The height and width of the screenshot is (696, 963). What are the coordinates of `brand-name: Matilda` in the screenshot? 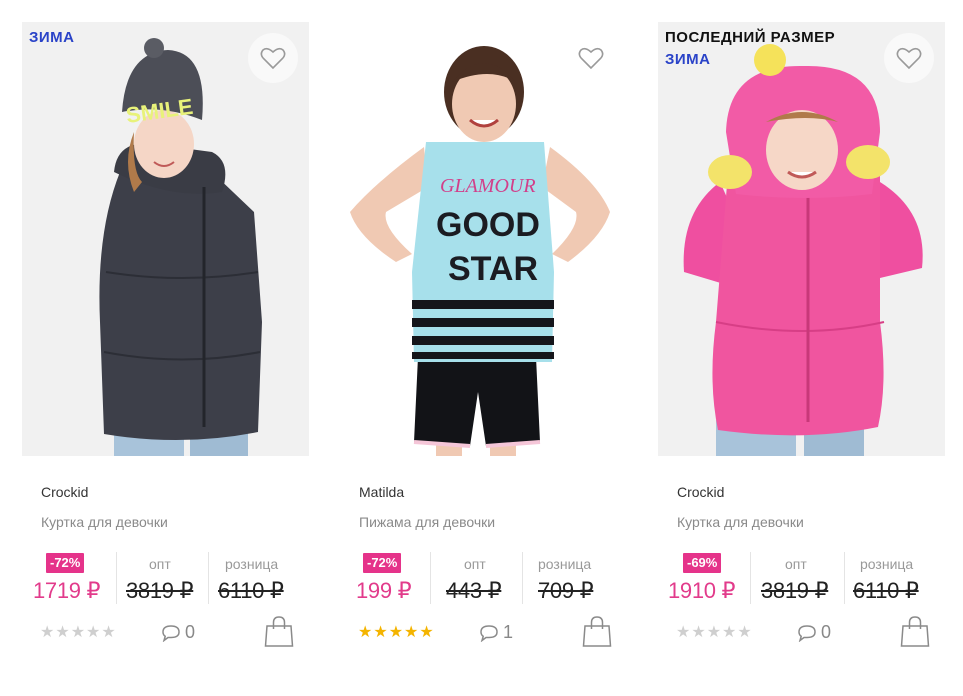 It's located at (381, 492).